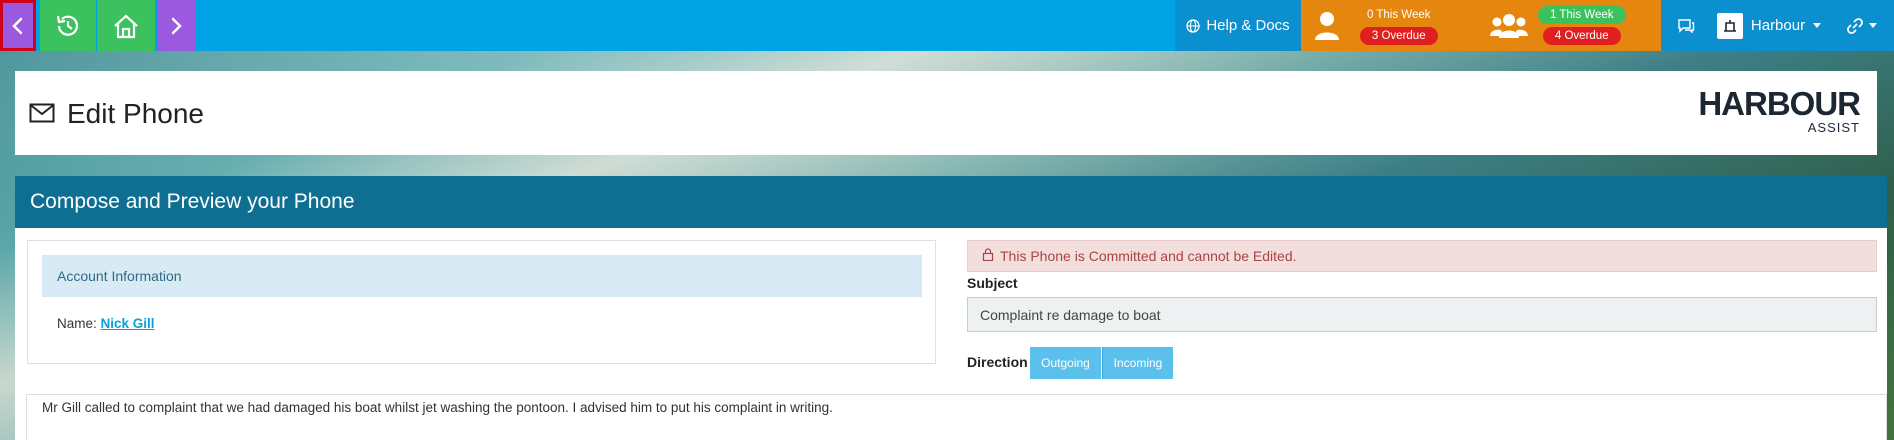 Image resolution: width=1894 pixels, height=440 pixels. Describe the element at coordinates (951, 202) in the screenshot. I see `compose-panel-heading: Compose and Preview your Phone` at that location.